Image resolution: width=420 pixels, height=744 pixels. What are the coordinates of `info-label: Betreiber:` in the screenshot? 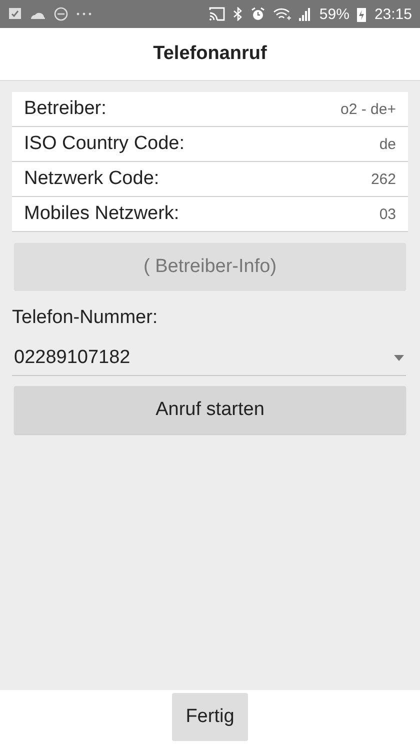 It's located at (65, 109).